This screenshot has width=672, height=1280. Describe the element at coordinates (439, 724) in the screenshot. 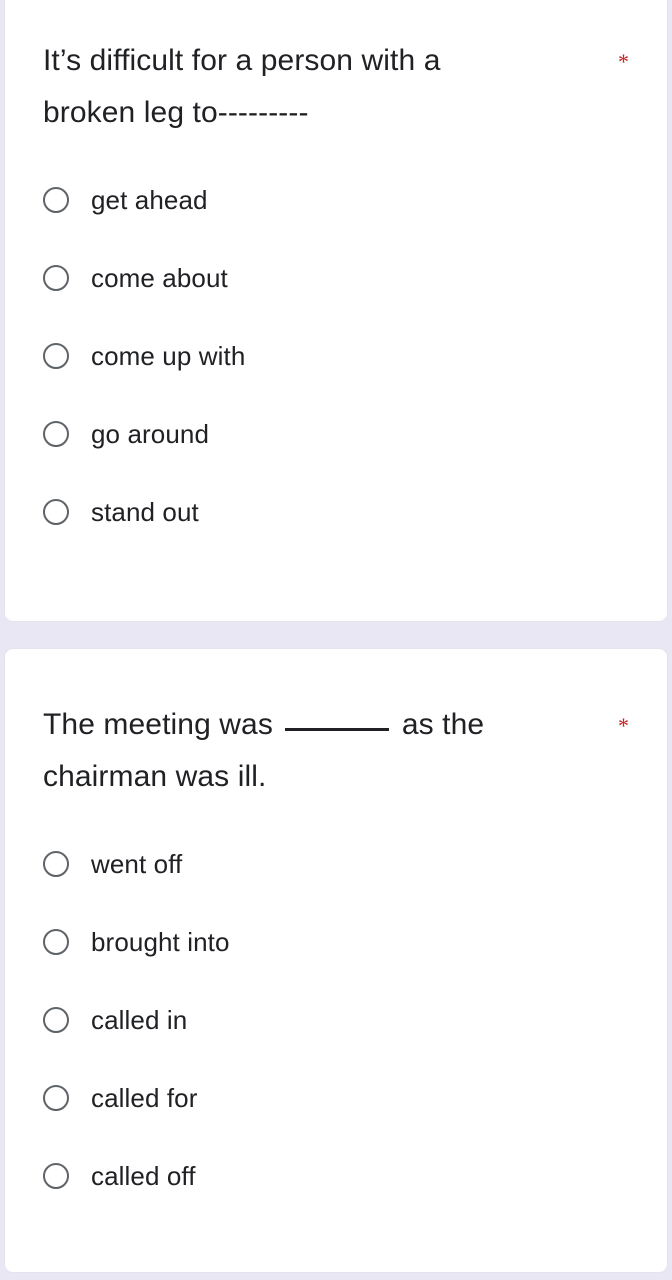

I see `question-2-title-after-blank: as the` at that location.